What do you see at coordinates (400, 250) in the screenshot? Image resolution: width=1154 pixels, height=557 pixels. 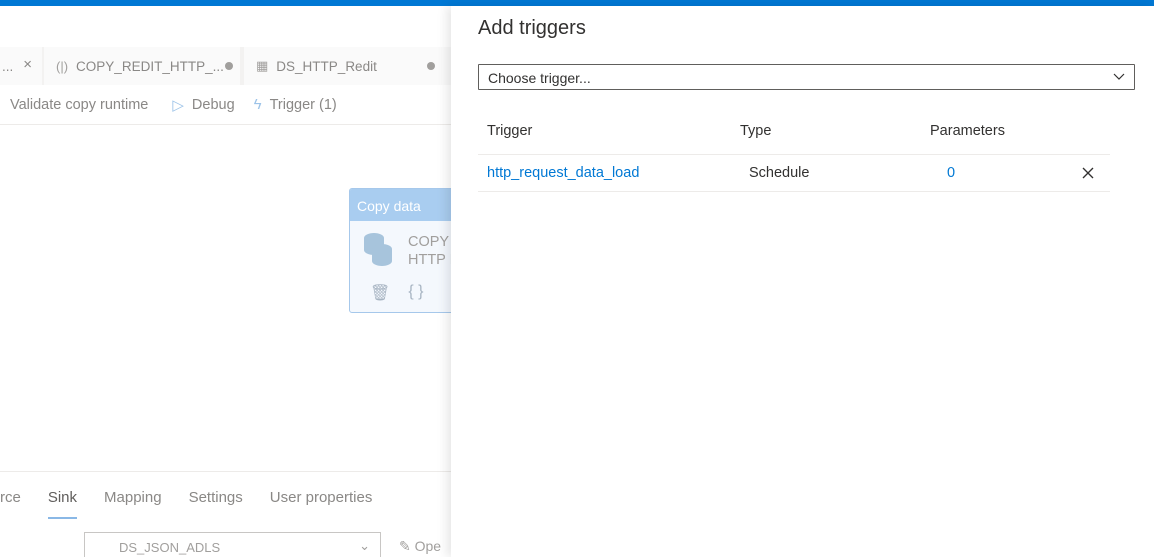 I see `copy-data-activity: Copy data COPY HTTP I 🗑 { }` at bounding box center [400, 250].